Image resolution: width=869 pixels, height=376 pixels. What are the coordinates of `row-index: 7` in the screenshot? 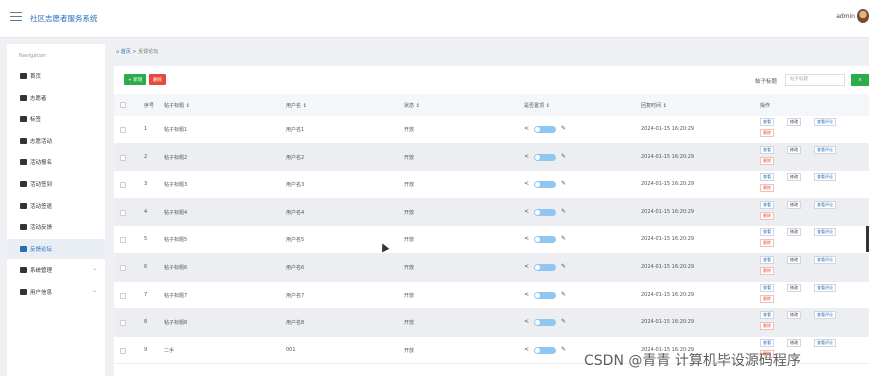 It's located at (146, 294).